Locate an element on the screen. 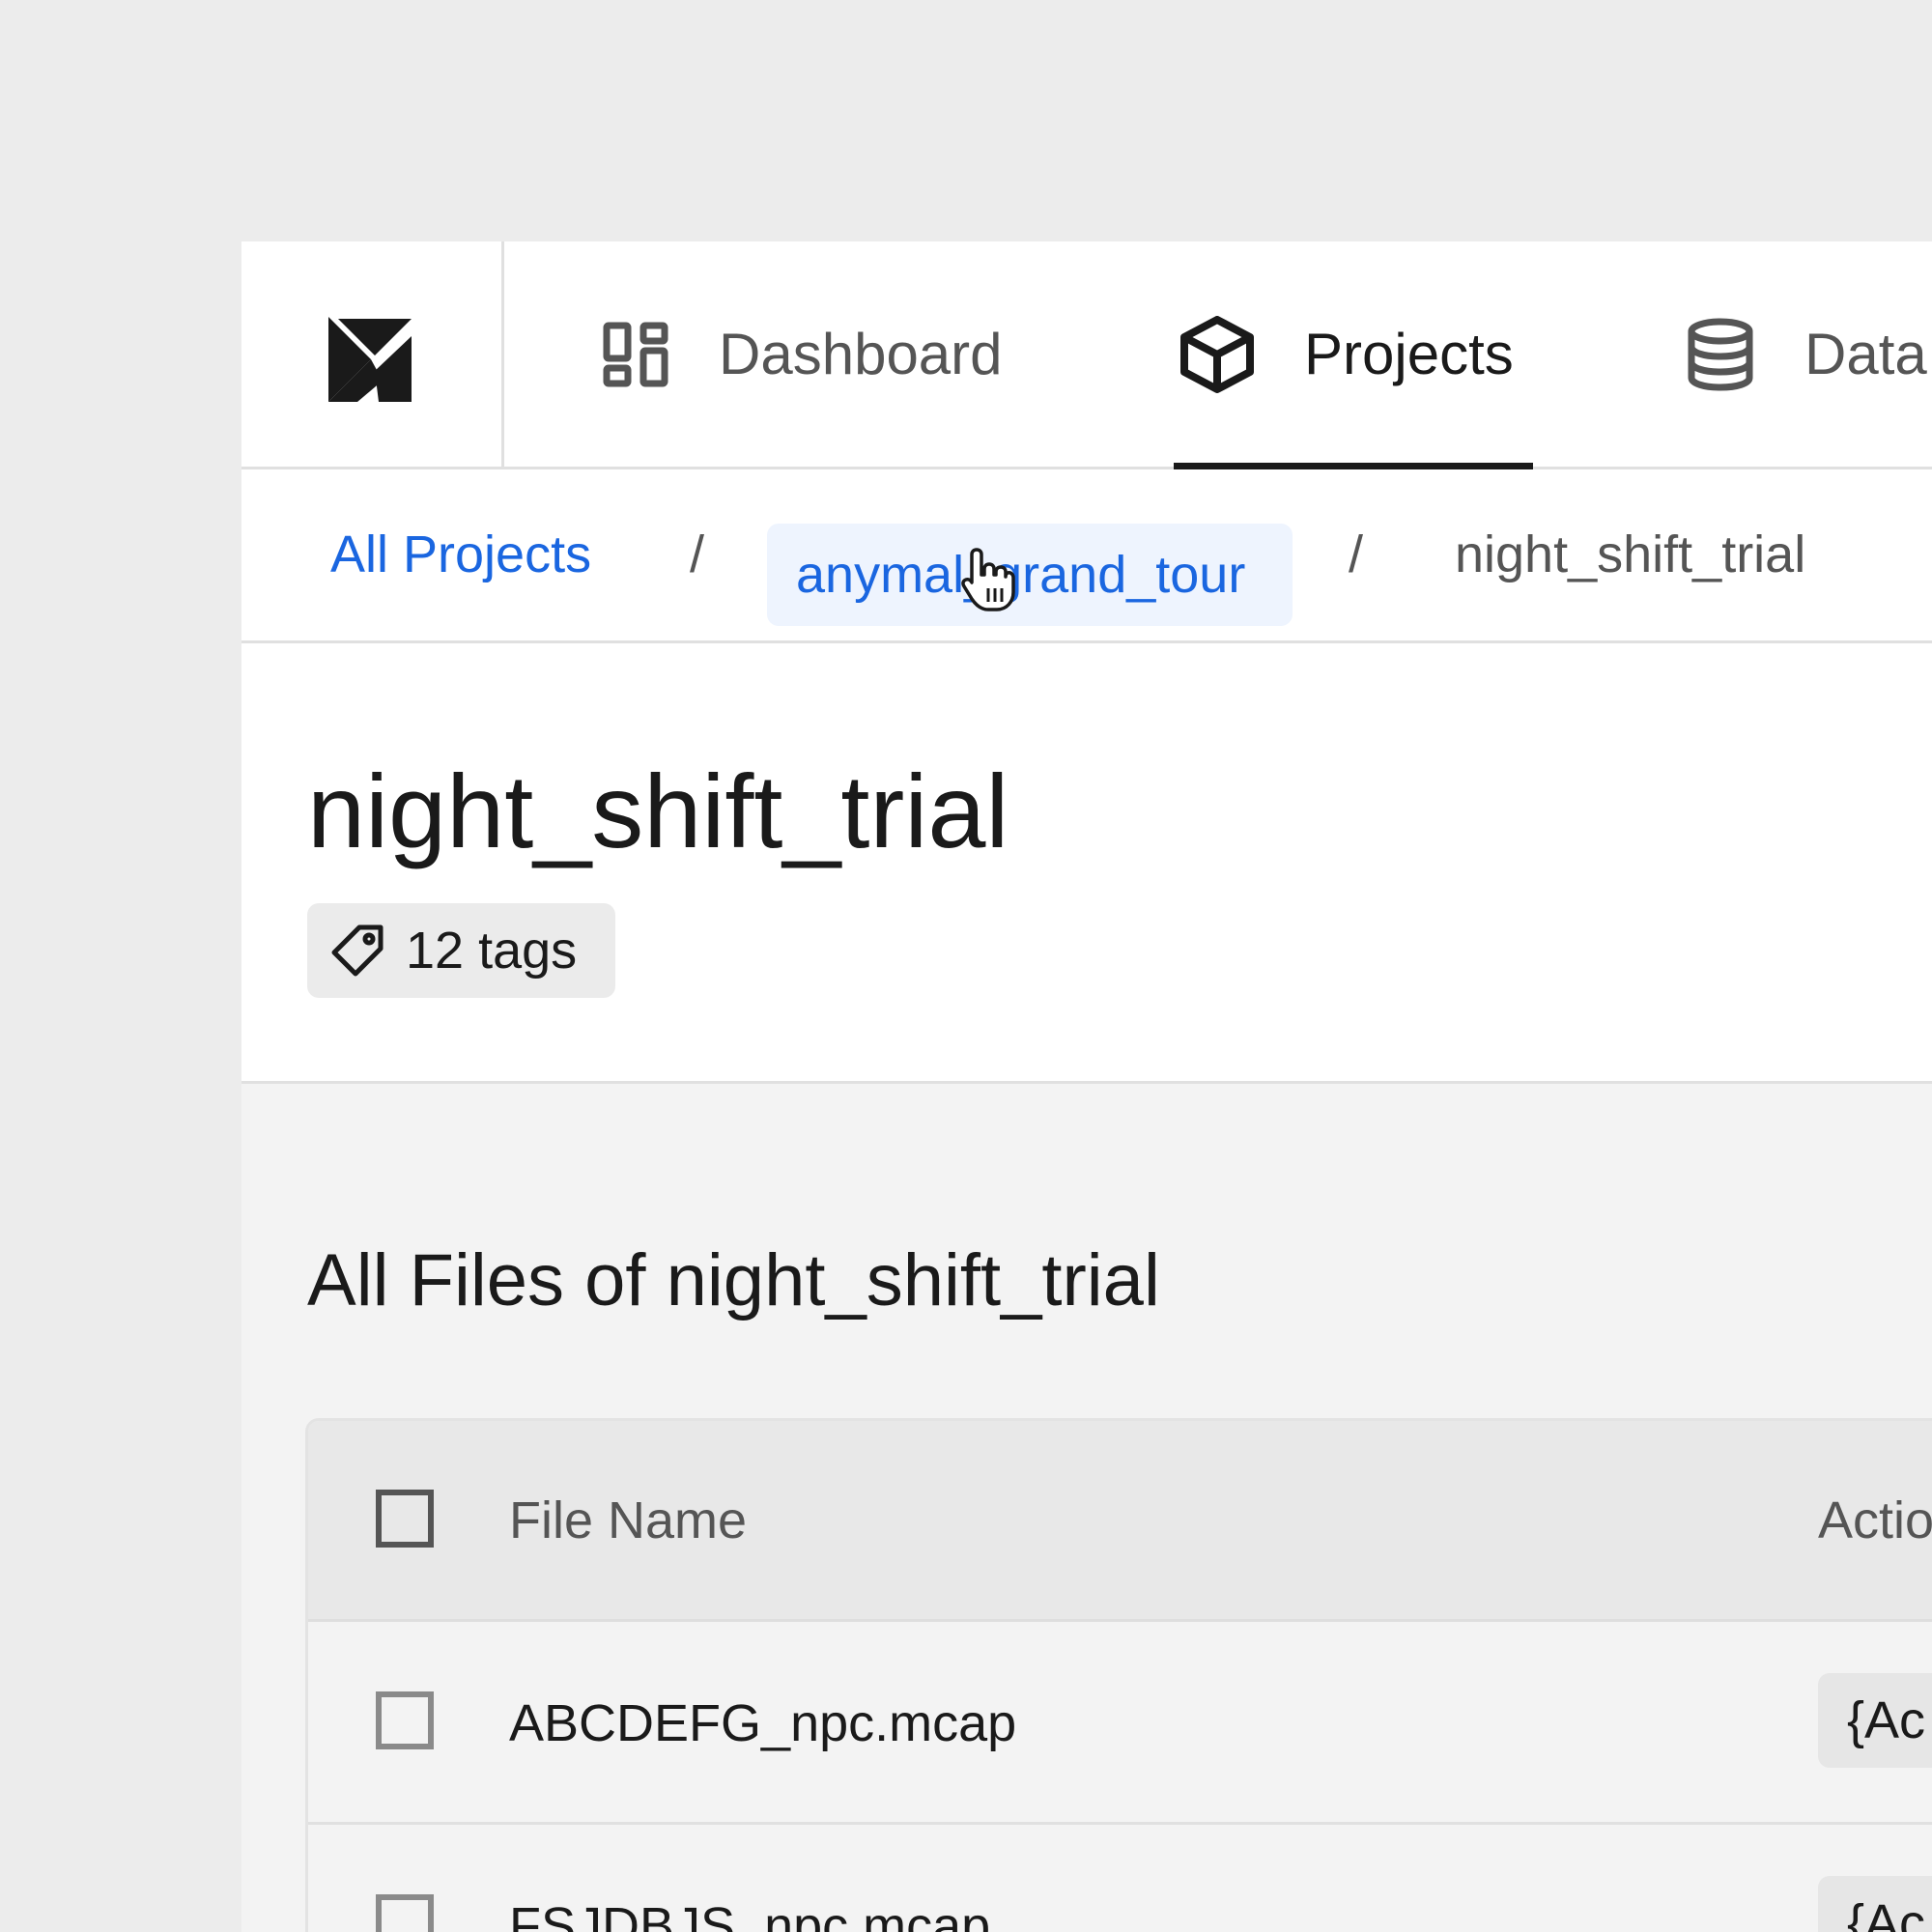 The image size is (1932, 1932). dashboard-icon is located at coordinates (635, 354).